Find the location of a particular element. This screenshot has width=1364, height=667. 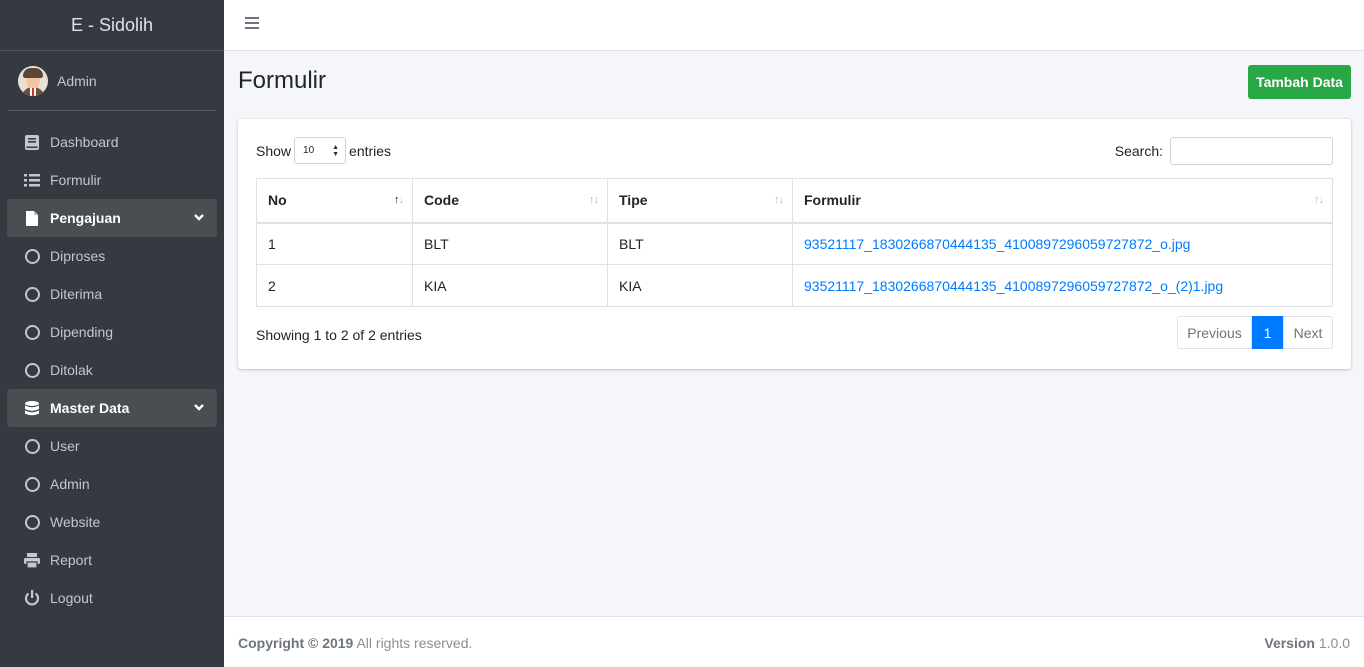

sidebar-item-label: Pengajuan is located at coordinates (85, 218).